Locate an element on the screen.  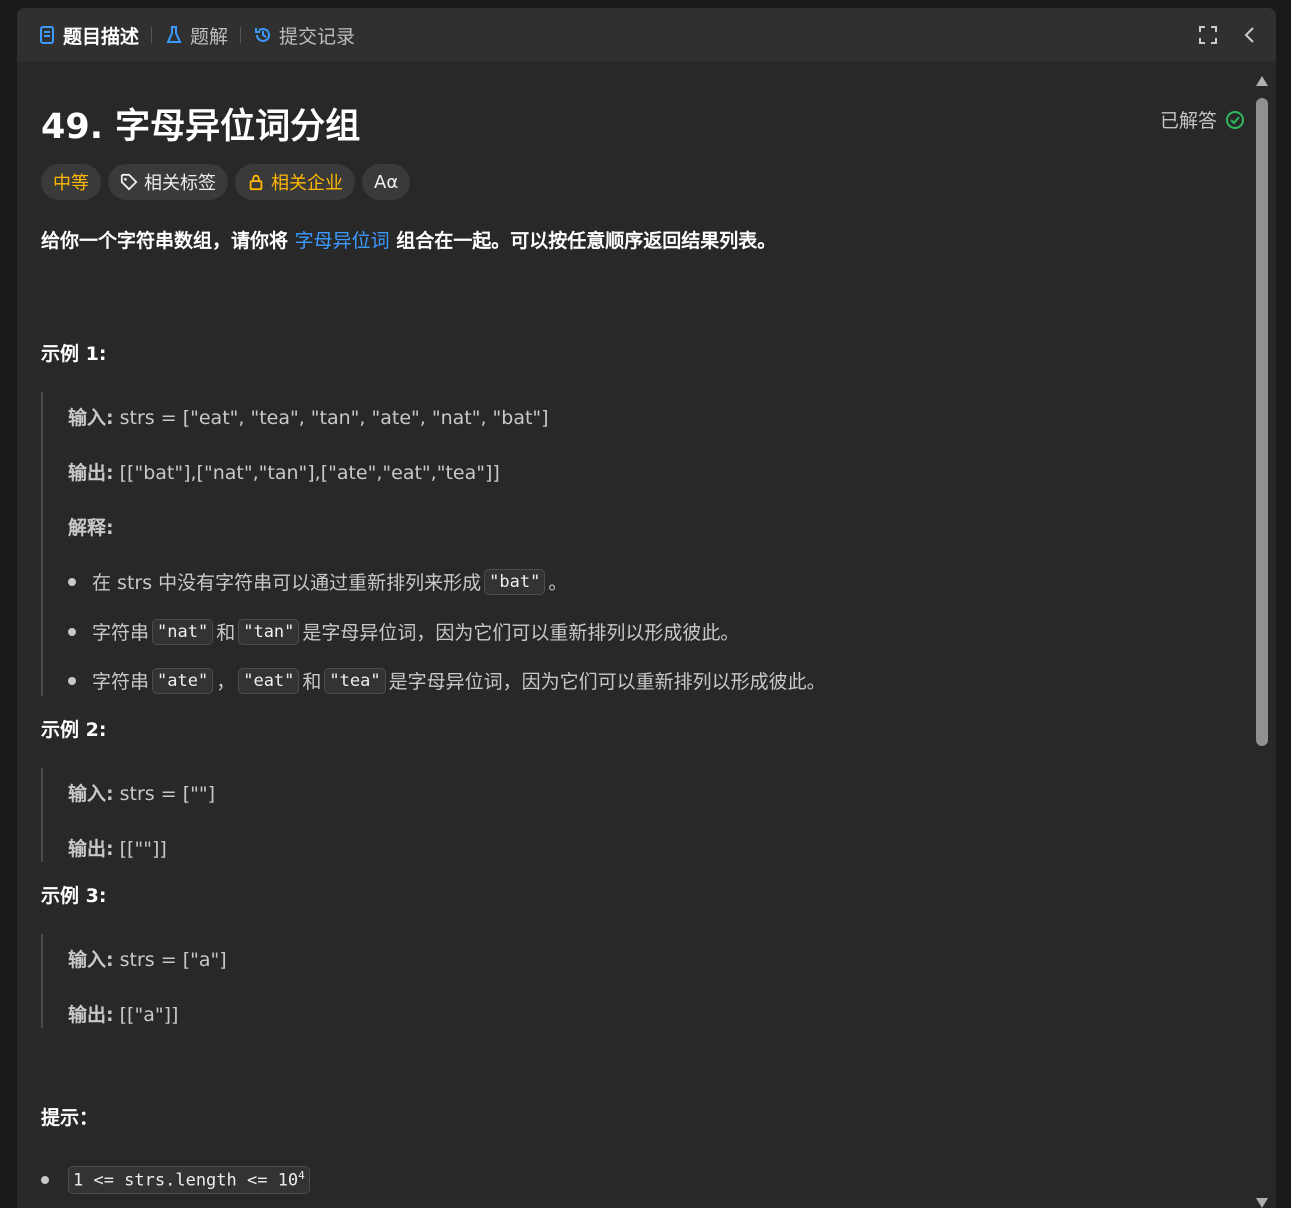
inline-code: 1 <= strs.length <= 104 is located at coordinates (189, 1180).